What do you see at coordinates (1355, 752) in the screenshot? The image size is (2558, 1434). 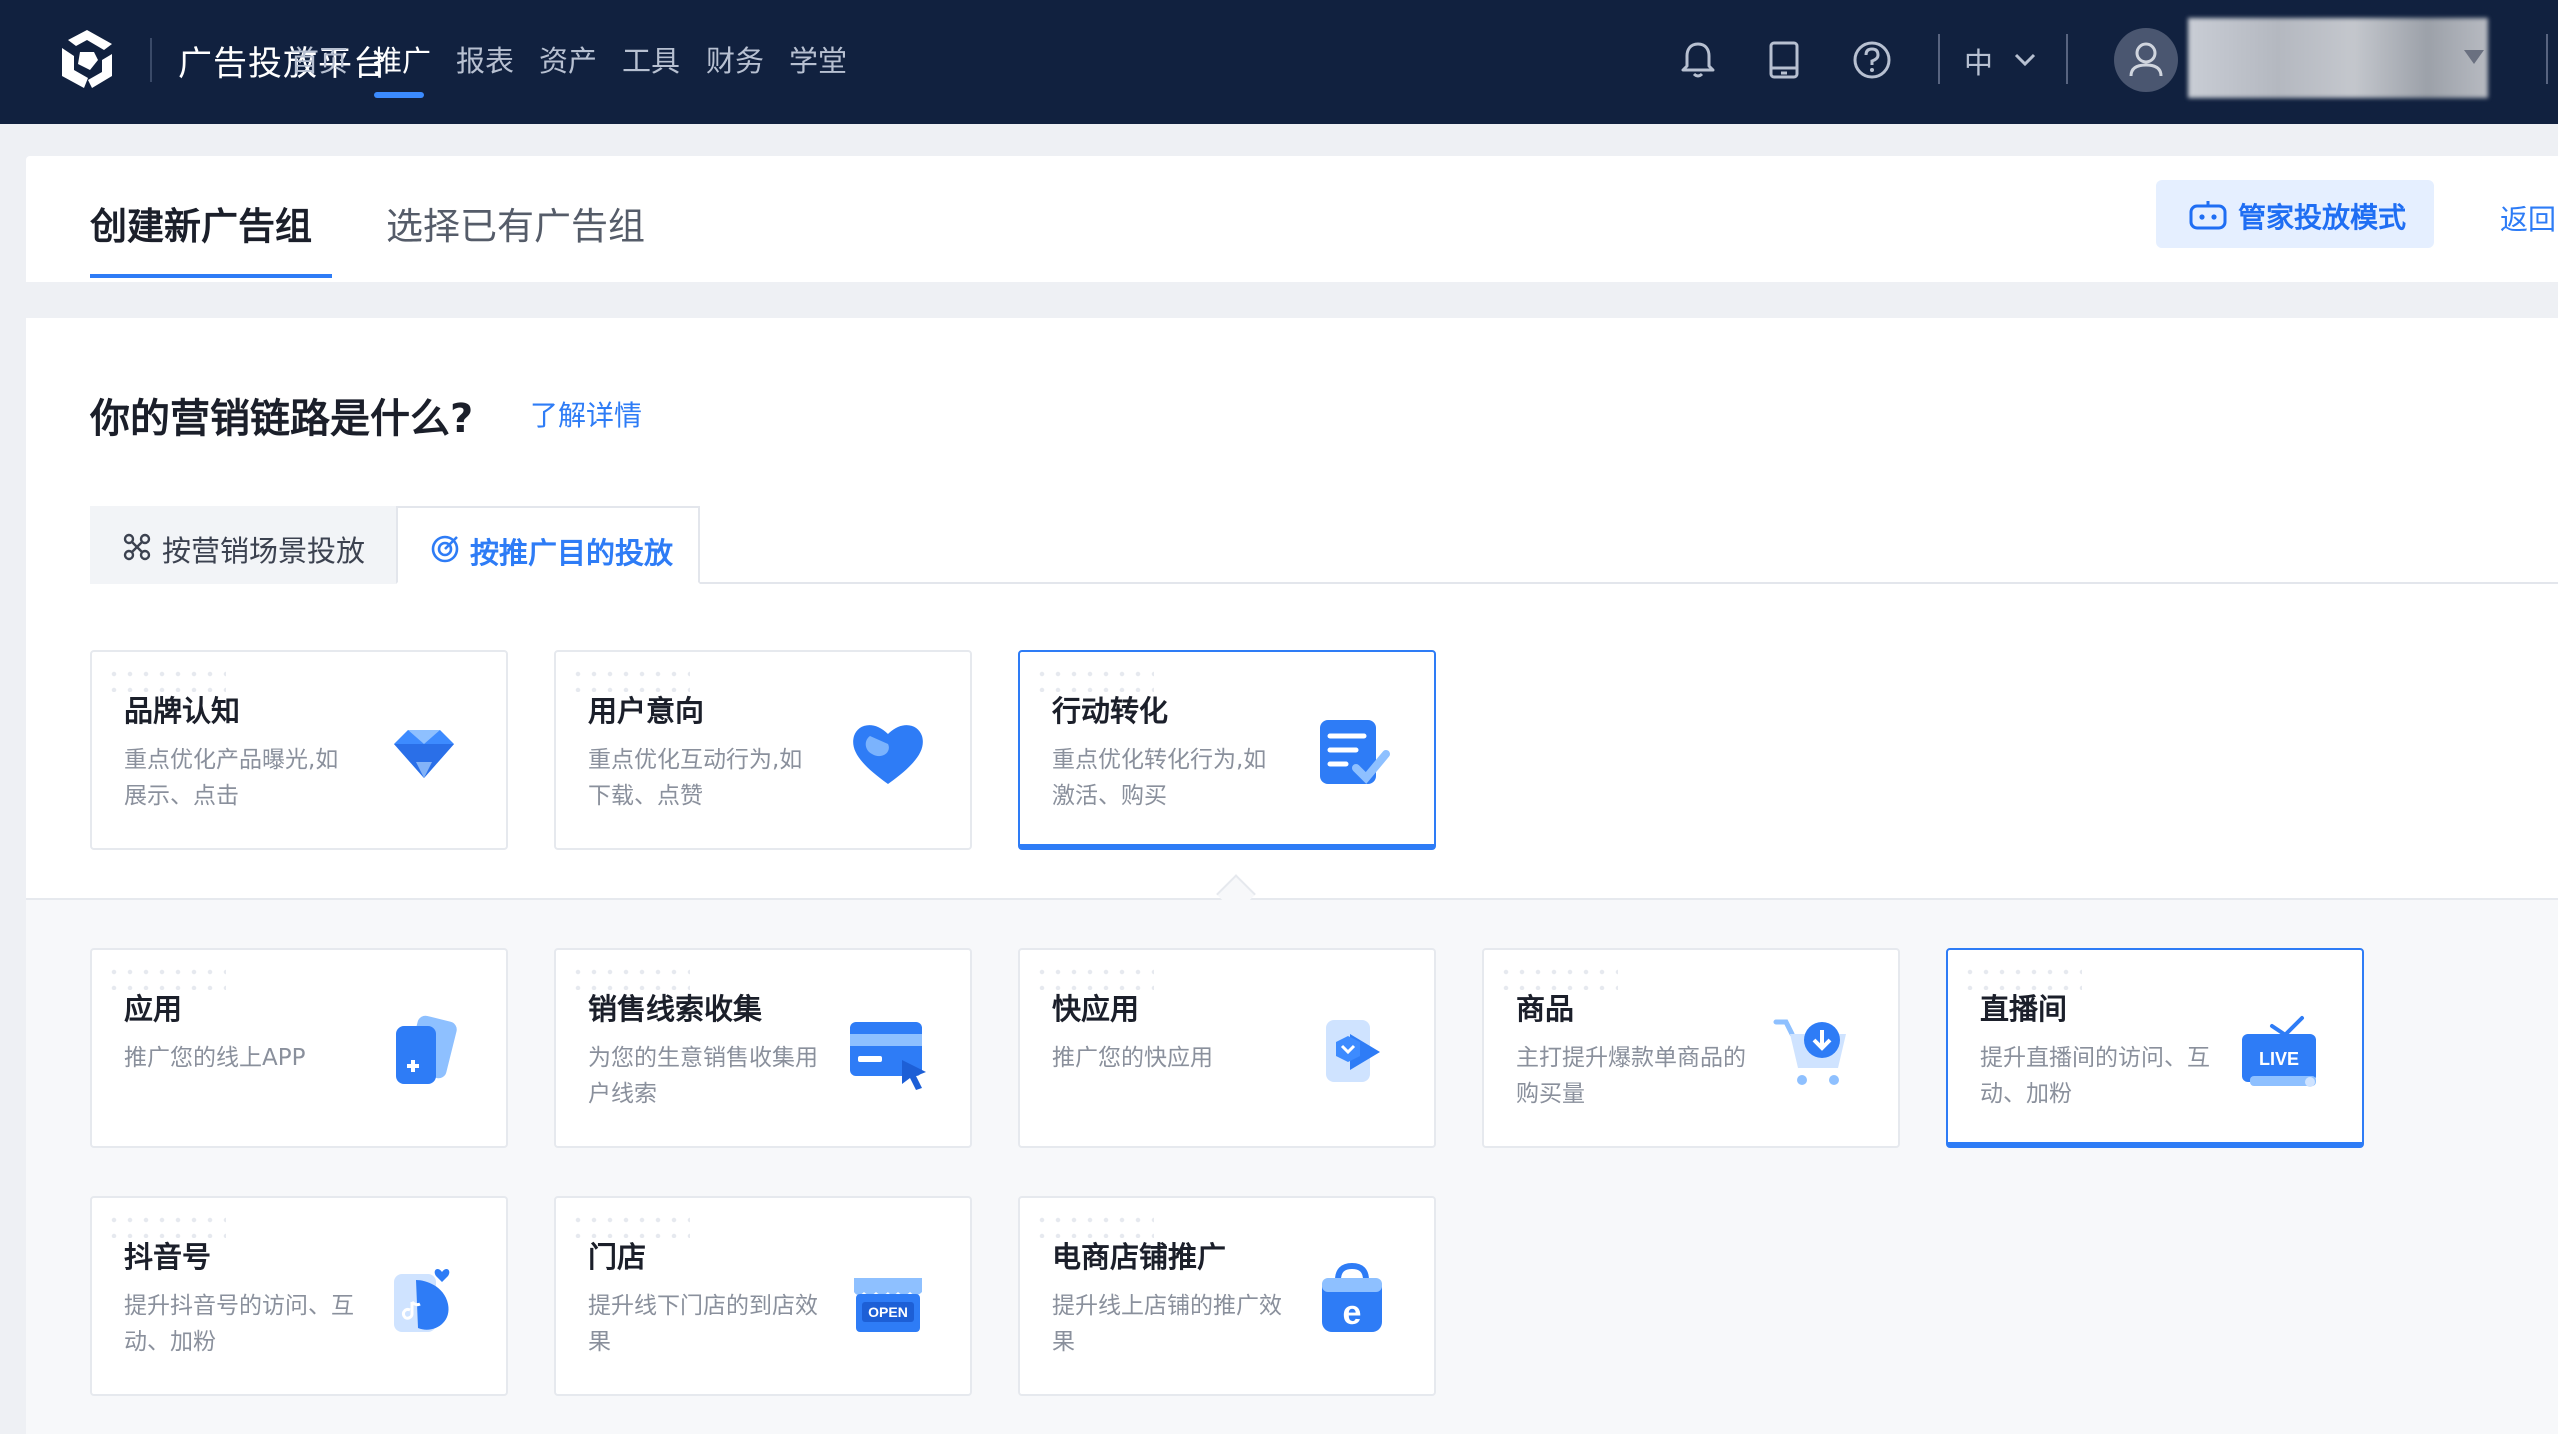 I see `checklist-icon` at bounding box center [1355, 752].